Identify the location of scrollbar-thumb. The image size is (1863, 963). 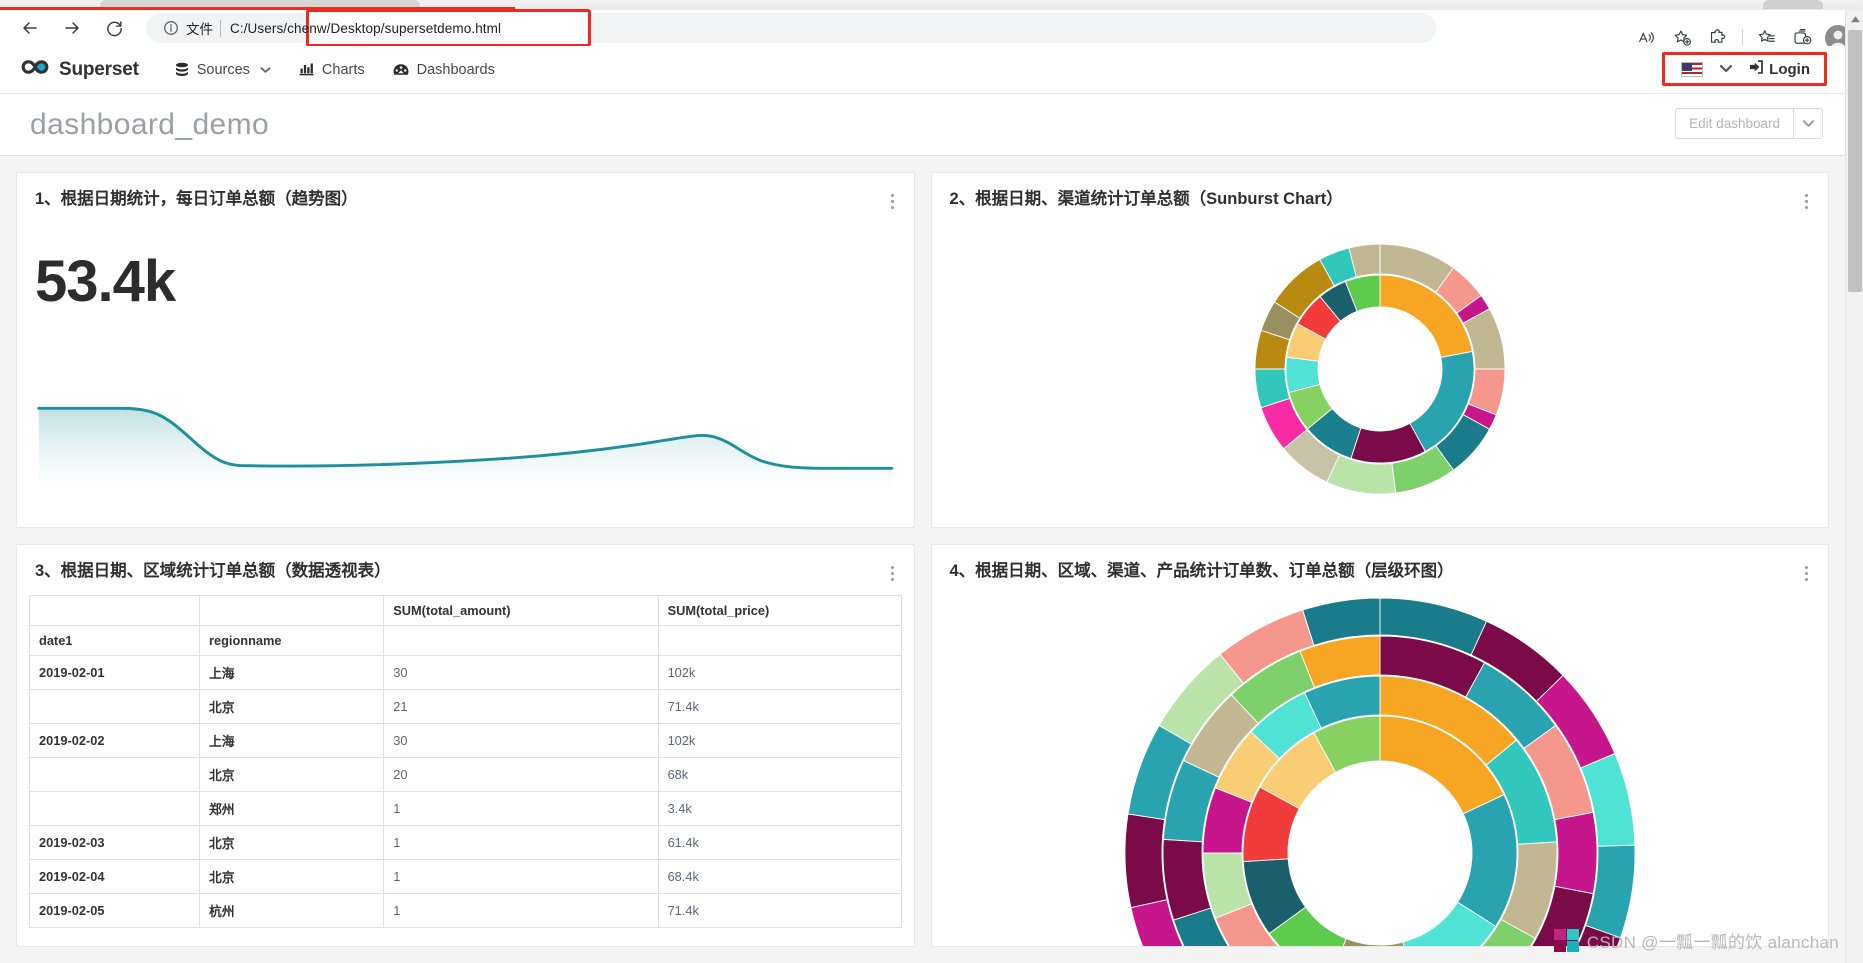
(1855, 161).